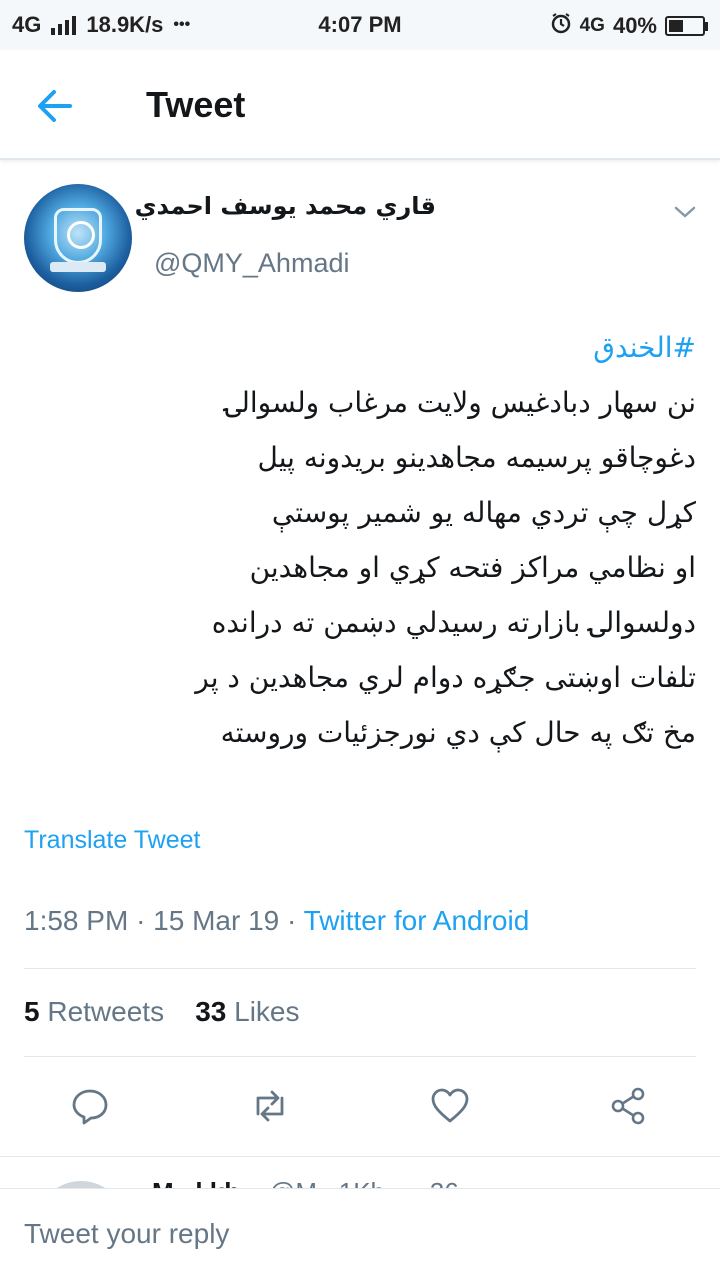 The height and width of the screenshot is (1280, 720). I want to click on tweet-time: 1:58 PM, so click(76, 920).